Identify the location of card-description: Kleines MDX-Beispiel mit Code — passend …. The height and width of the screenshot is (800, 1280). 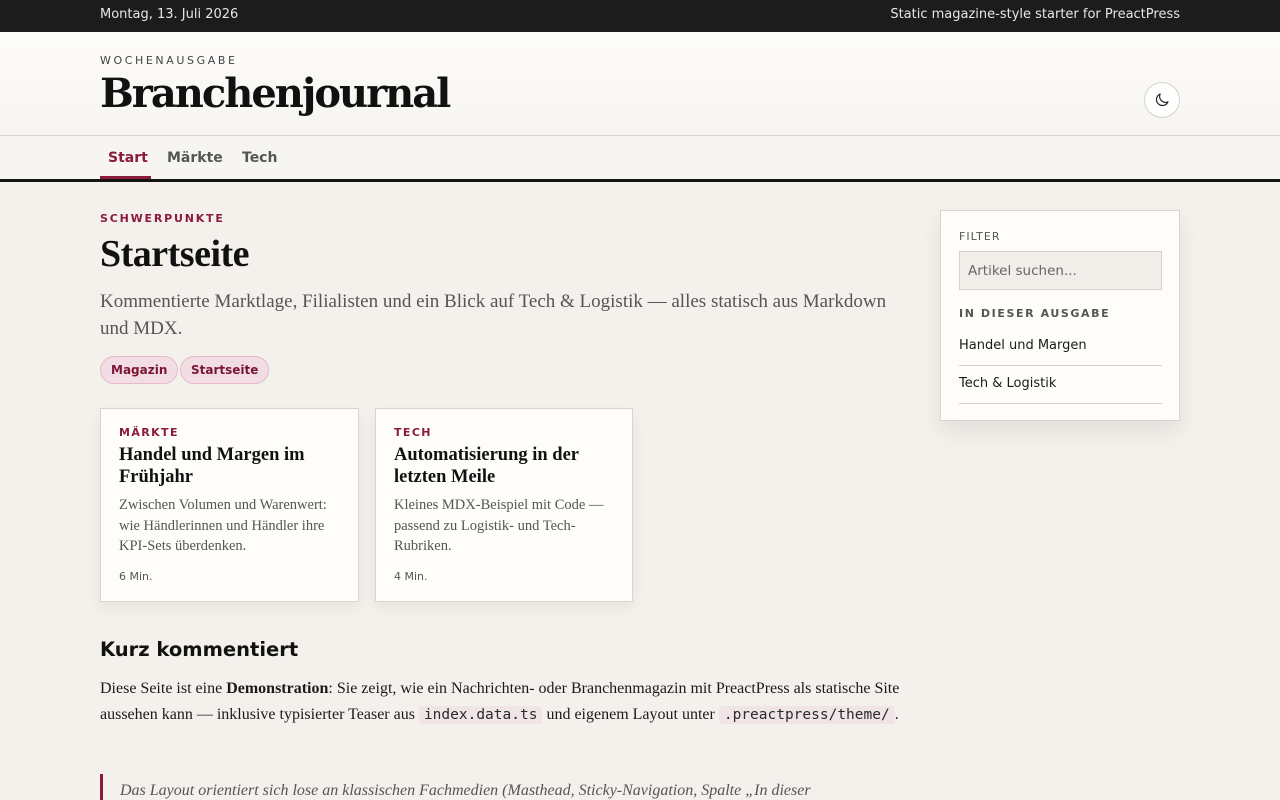
(499, 525).